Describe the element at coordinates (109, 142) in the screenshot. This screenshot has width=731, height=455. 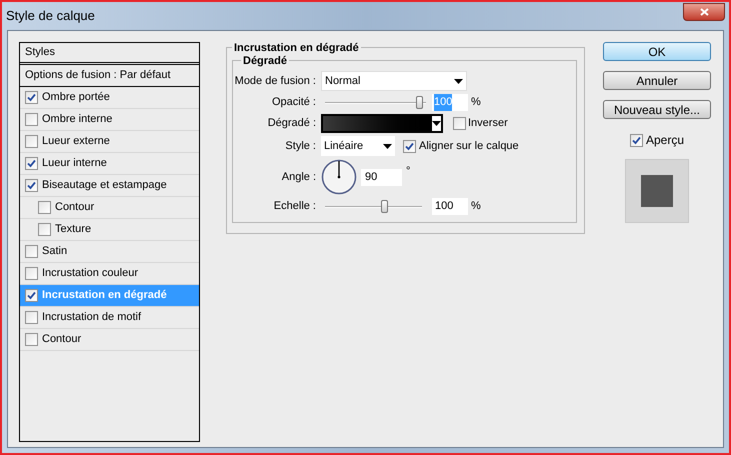
I see `style-item: Lueur externe` at that location.